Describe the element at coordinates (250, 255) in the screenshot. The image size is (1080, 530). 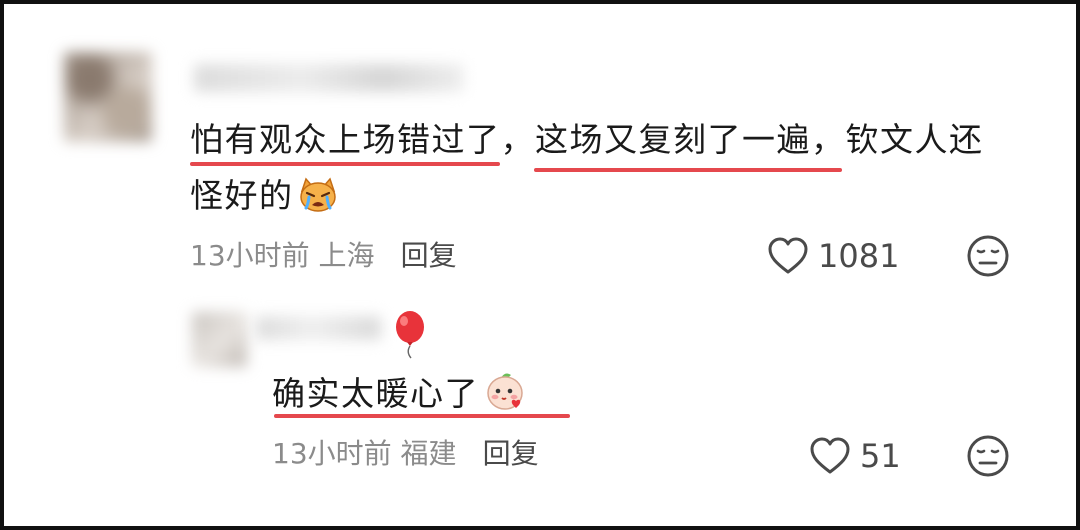
I see `comment-time: 13小时前` at that location.